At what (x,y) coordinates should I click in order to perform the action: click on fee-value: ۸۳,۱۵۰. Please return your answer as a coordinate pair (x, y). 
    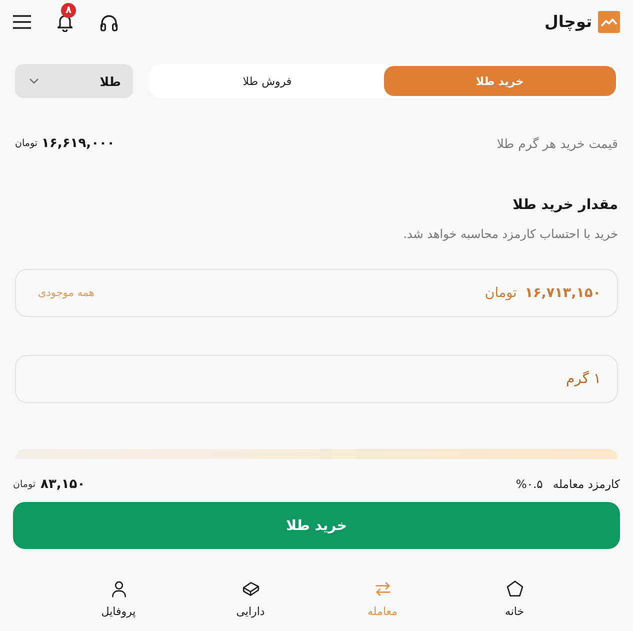
    Looking at the image, I should click on (63, 484).